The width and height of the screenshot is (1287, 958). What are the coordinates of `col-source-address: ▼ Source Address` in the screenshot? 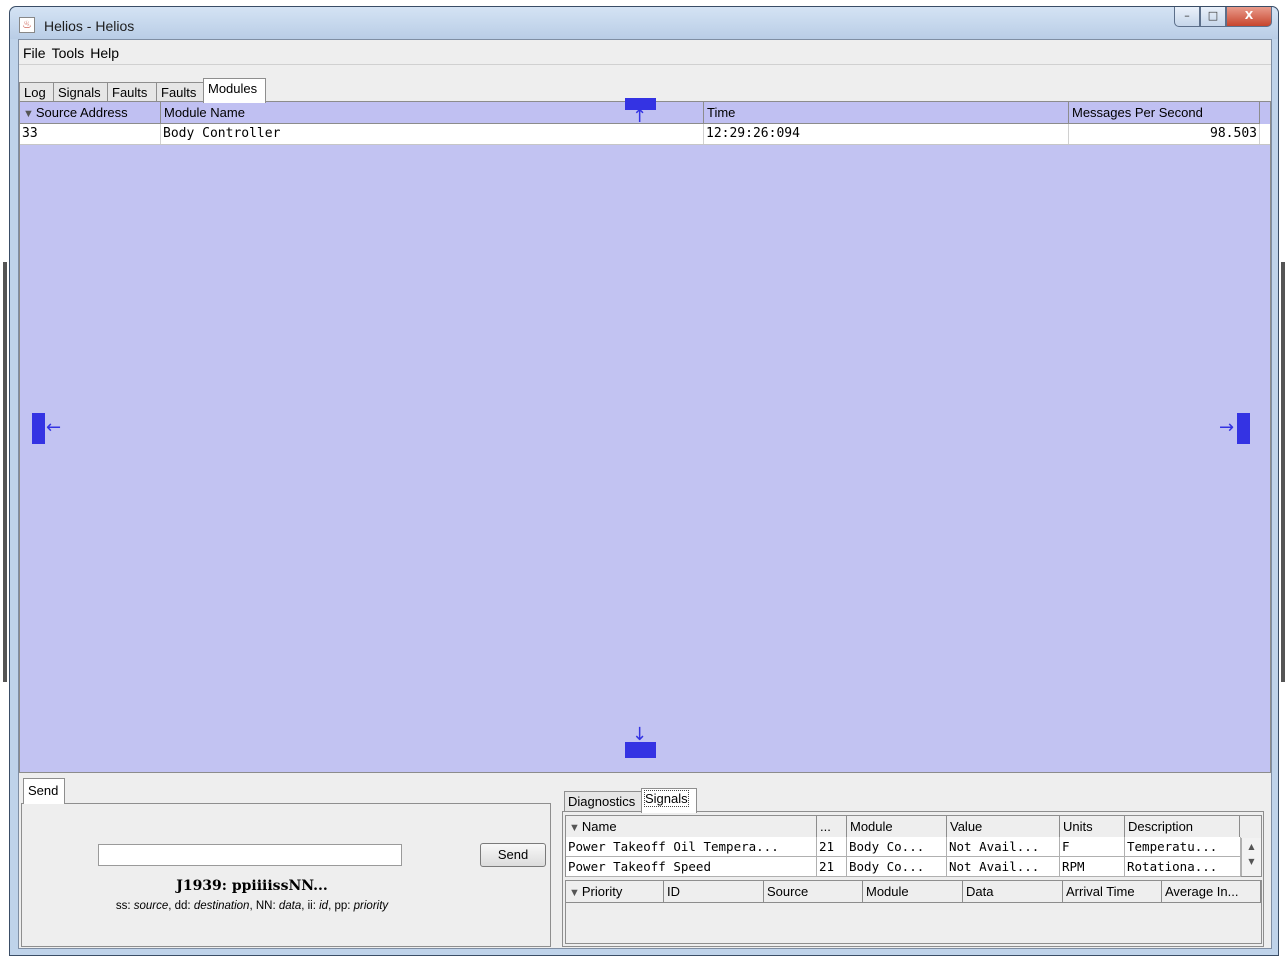 It's located at (90, 113).